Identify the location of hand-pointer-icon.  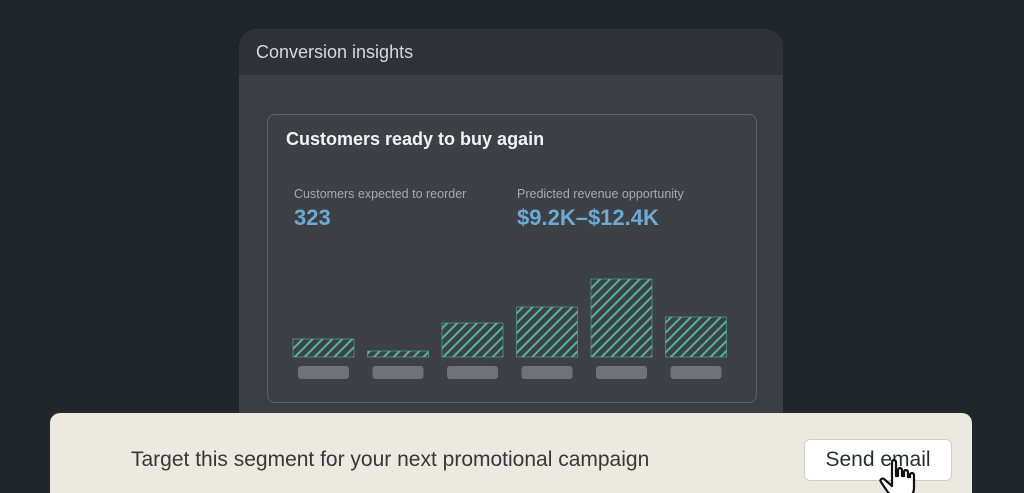
(897, 476).